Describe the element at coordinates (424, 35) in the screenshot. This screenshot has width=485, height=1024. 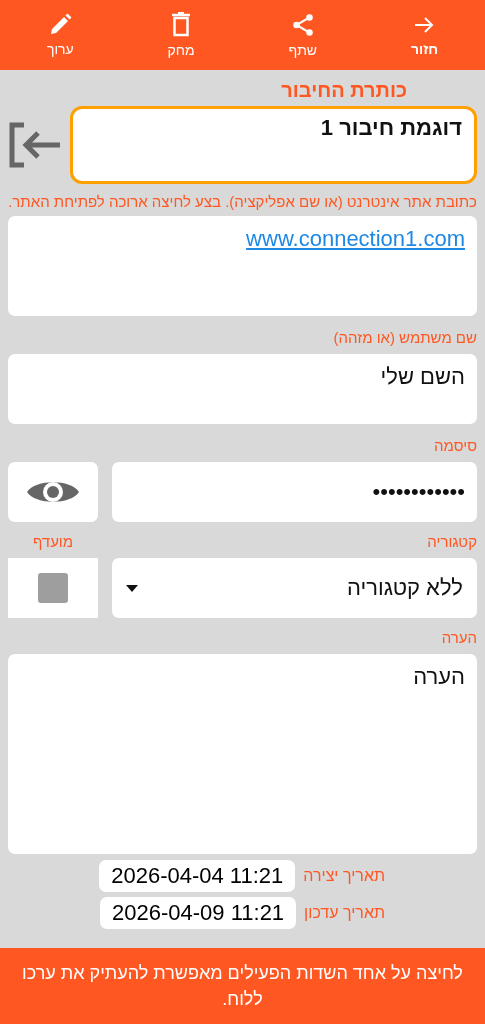
I see `toolbar-button: חזור` at that location.